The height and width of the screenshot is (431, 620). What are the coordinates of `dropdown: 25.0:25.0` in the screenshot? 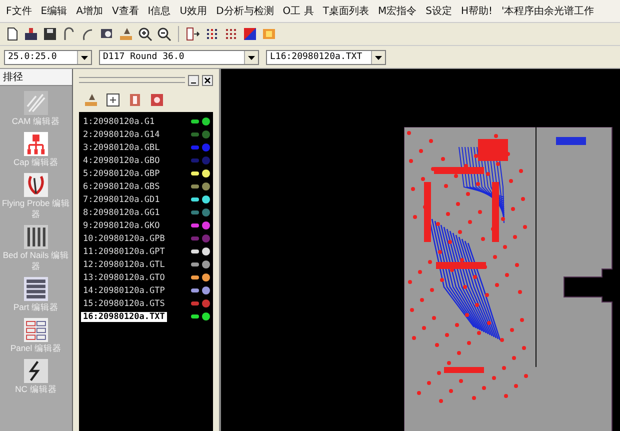 It's located at (48, 57).